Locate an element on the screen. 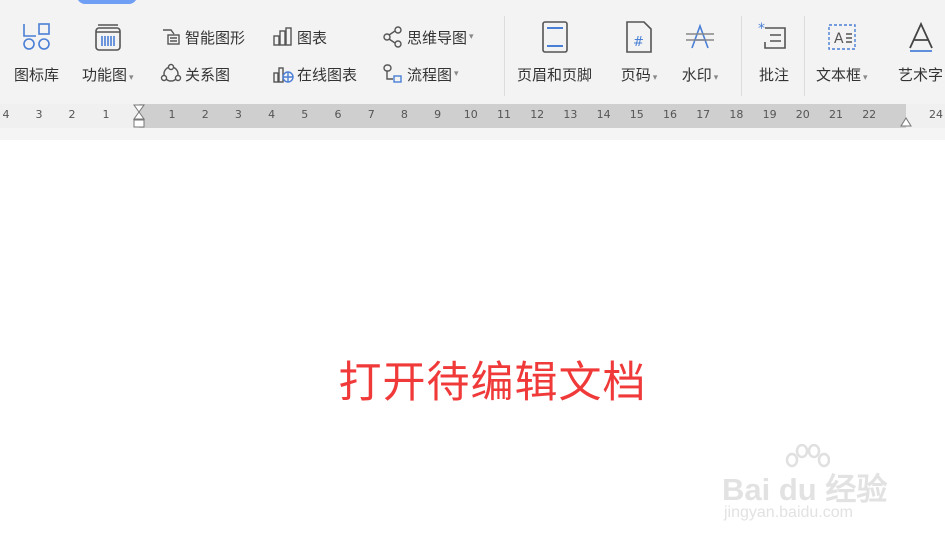 The width and height of the screenshot is (945, 547). ruler-tick-label: 8 is located at coordinates (404, 114).